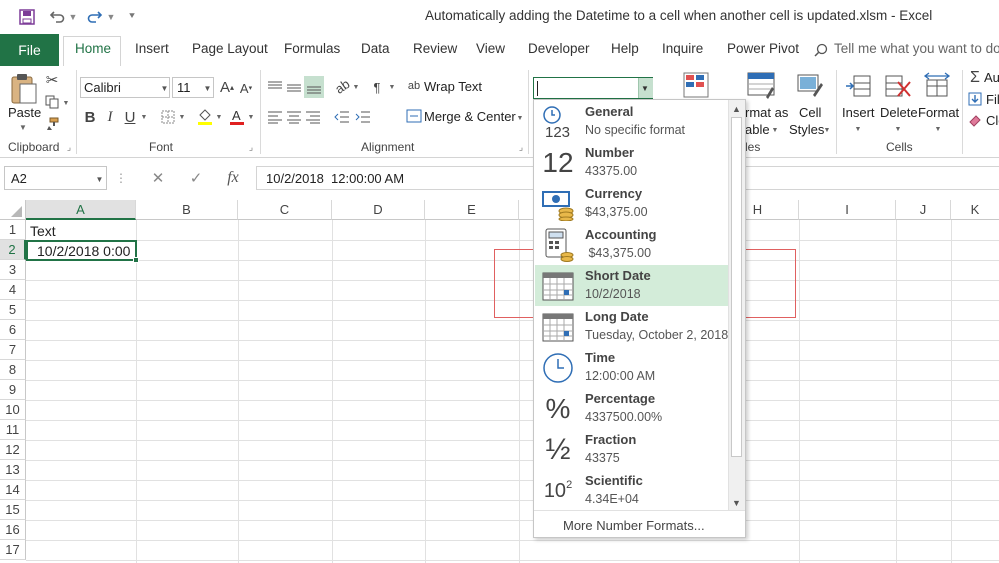 Image resolution: width=999 pixels, height=563 pixels. I want to click on format-option-currency: Currency $43,375.00, so click(631, 203).